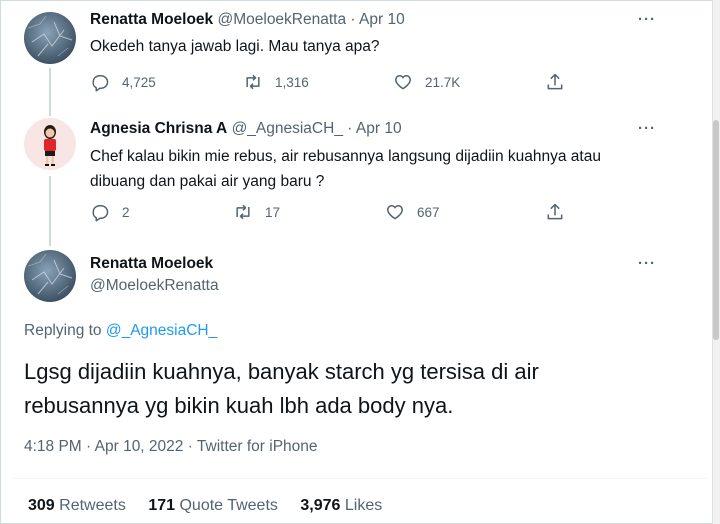 This screenshot has height=524, width=720. I want to click on like-button: 667, so click(412, 212).